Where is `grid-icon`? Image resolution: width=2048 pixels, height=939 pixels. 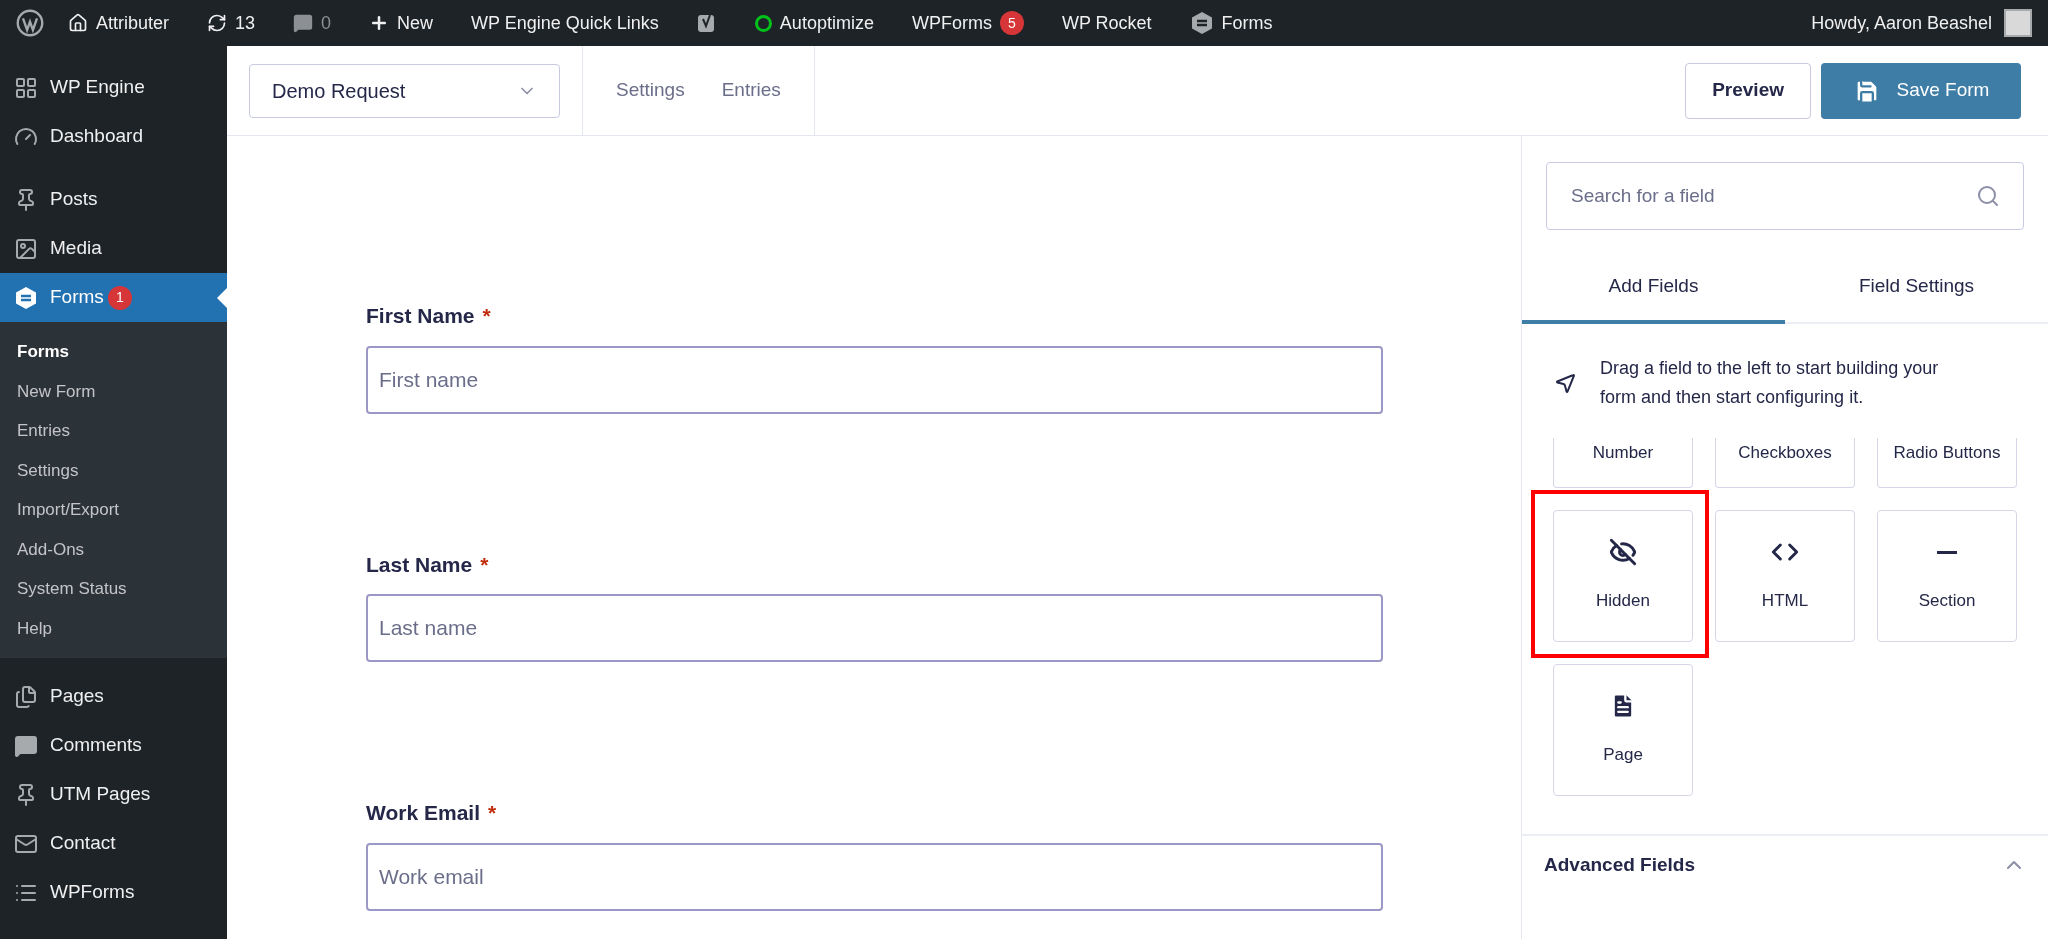
grid-icon is located at coordinates (26, 87).